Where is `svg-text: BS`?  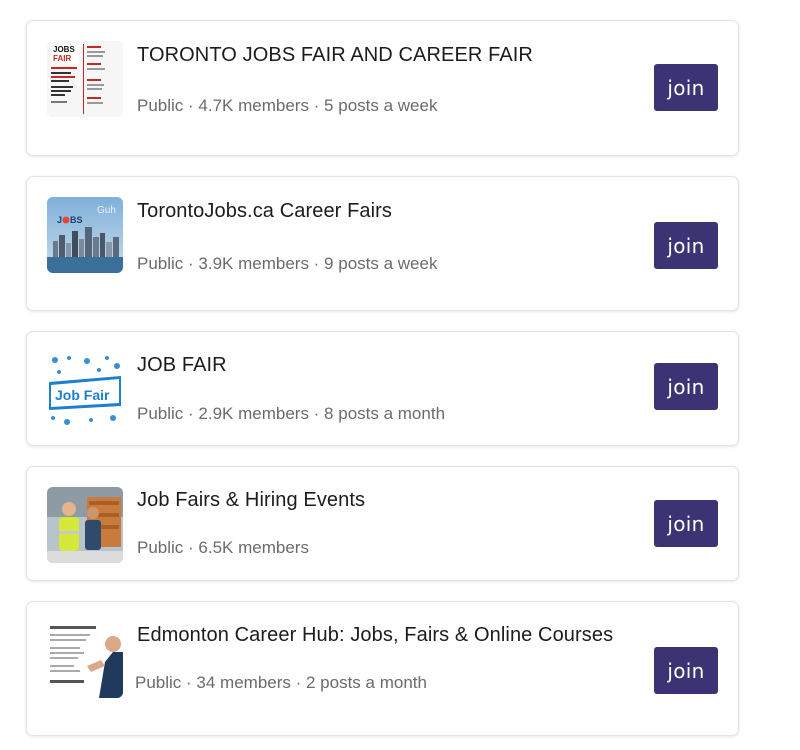 svg-text: BS is located at coordinates (76, 220).